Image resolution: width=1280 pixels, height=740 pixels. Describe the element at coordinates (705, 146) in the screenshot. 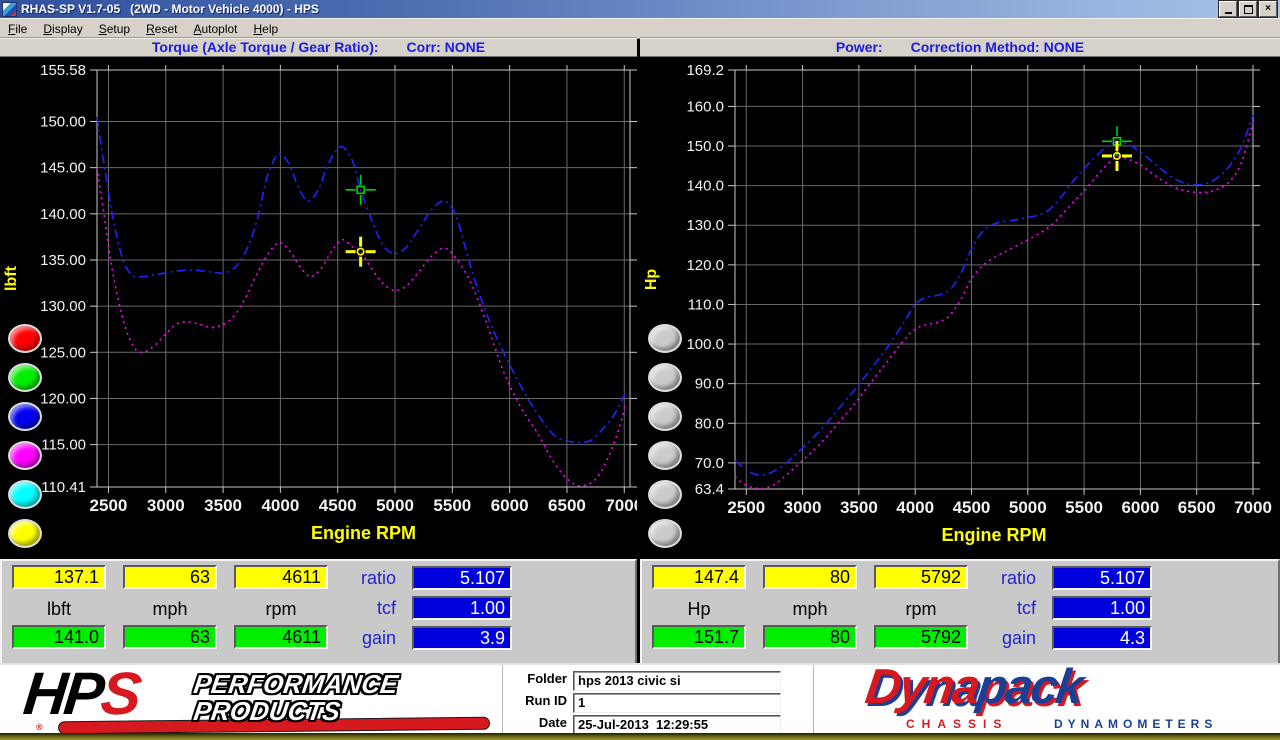

I see `svg-text: 150.0` at that location.